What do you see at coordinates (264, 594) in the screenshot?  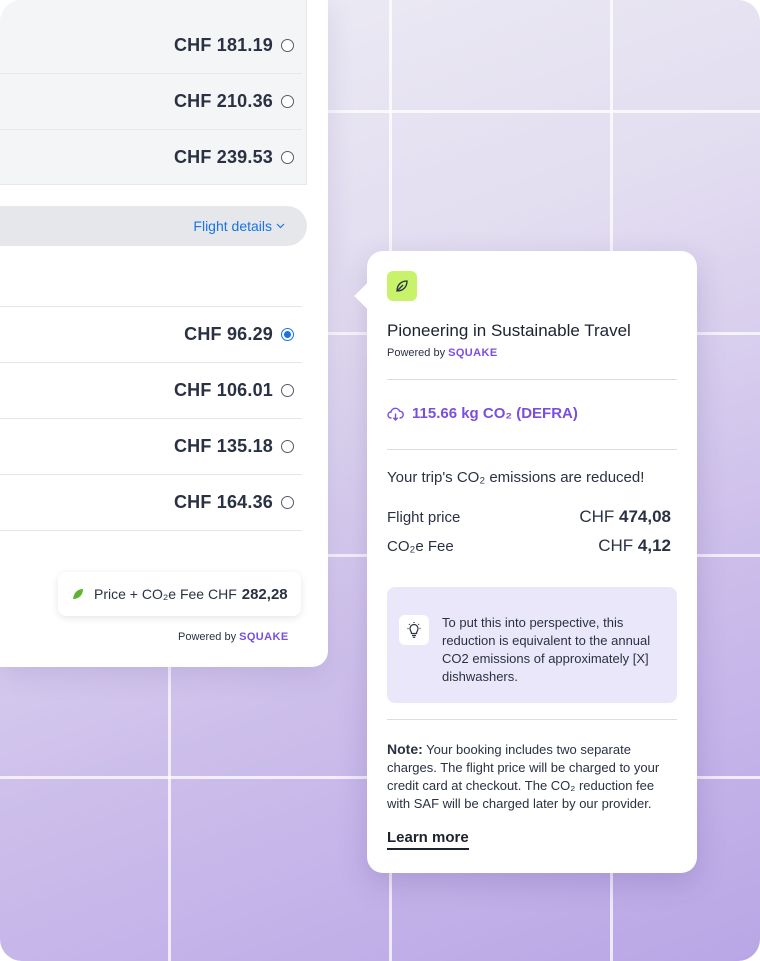 I see `fee-amount: 282,28` at bounding box center [264, 594].